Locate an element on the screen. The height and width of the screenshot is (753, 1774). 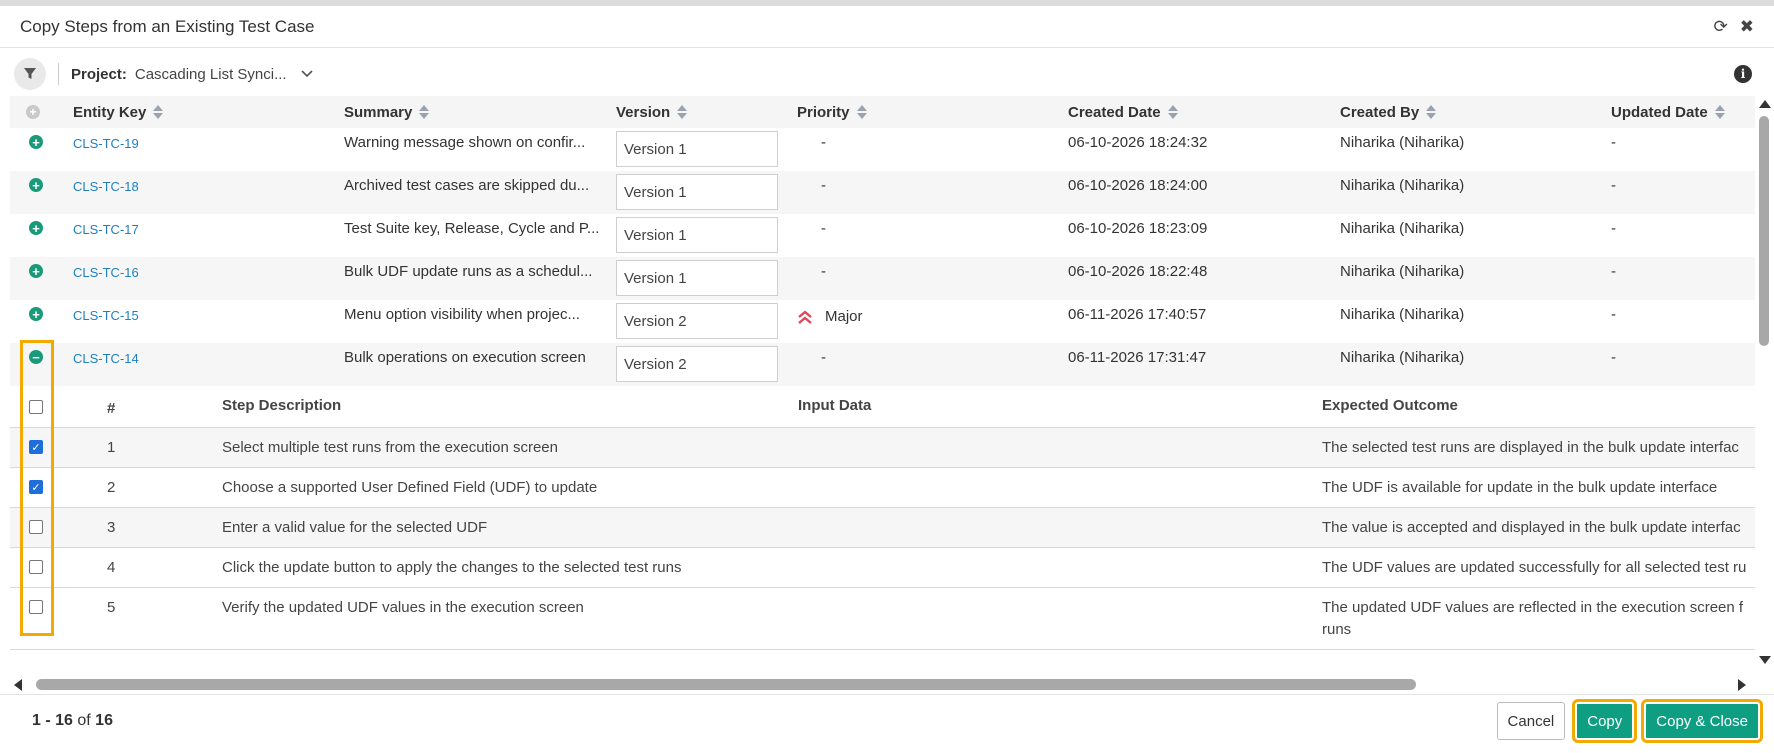
step-number: 1 is located at coordinates (111, 447).